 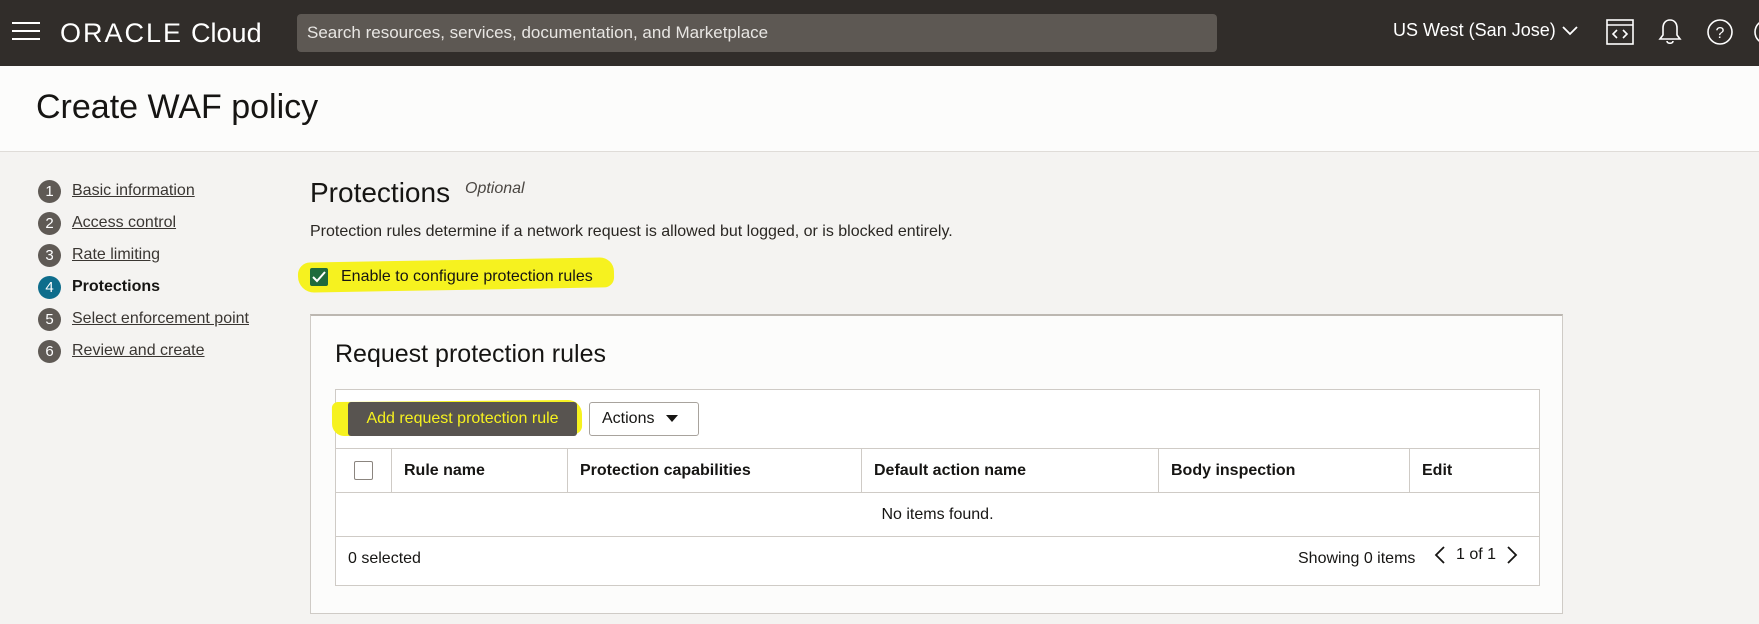 I want to click on step-number: 6, so click(x=49, y=351).